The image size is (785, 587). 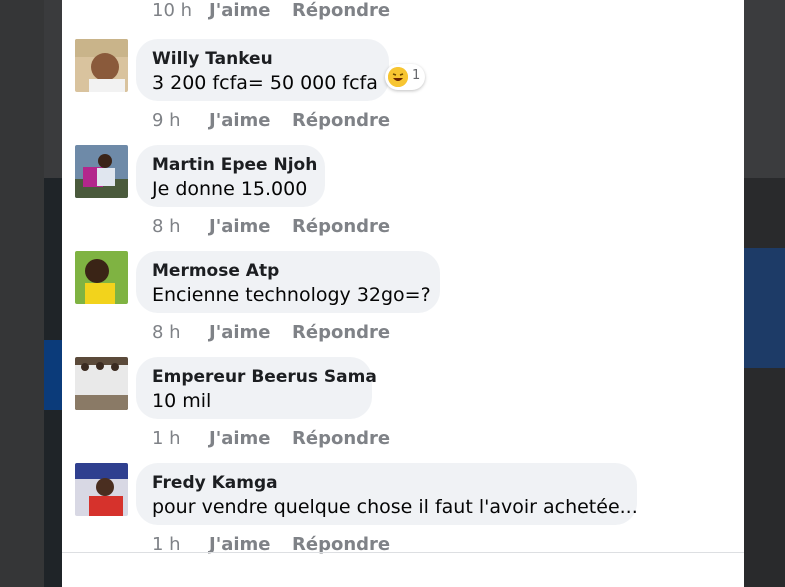 What do you see at coordinates (398, 77) in the screenshot?
I see `laugh-emoji-icon` at bounding box center [398, 77].